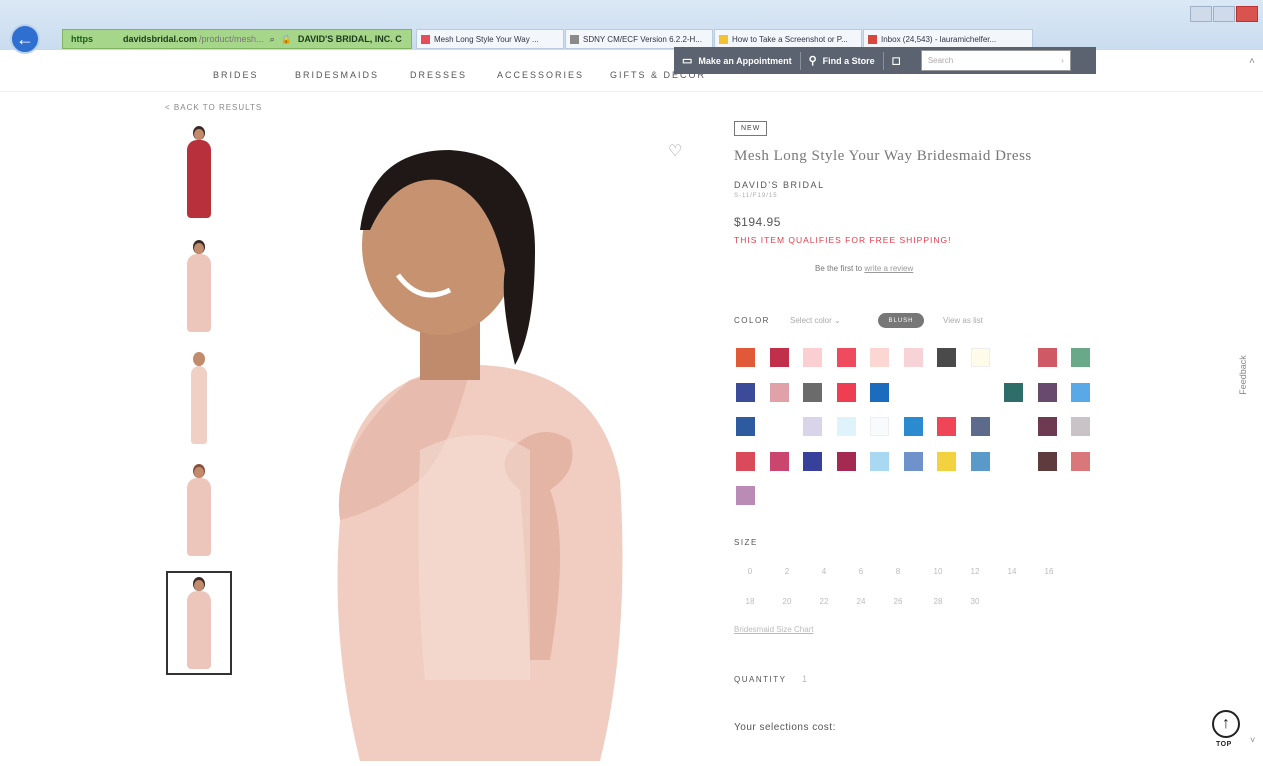  Describe the element at coordinates (938, 601) in the screenshot. I see `size-option: 28` at that location.